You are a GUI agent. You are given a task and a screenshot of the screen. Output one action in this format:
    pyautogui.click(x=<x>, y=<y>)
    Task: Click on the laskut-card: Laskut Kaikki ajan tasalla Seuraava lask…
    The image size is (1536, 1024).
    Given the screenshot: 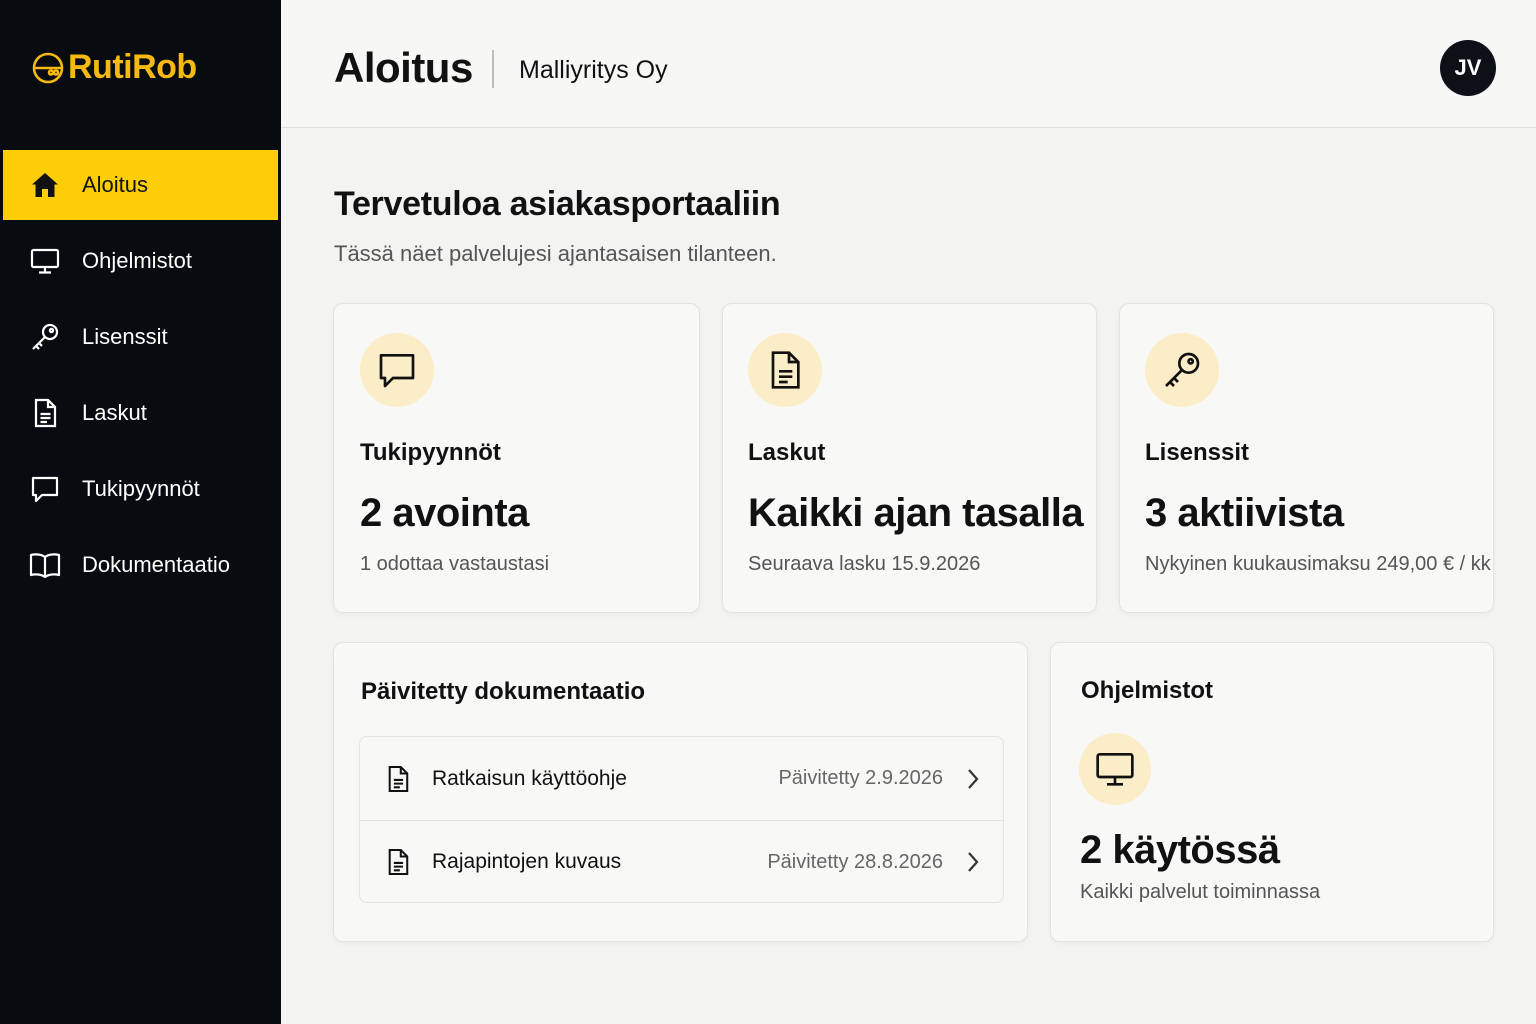 What is the action you would take?
    pyautogui.click(x=909, y=458)
    